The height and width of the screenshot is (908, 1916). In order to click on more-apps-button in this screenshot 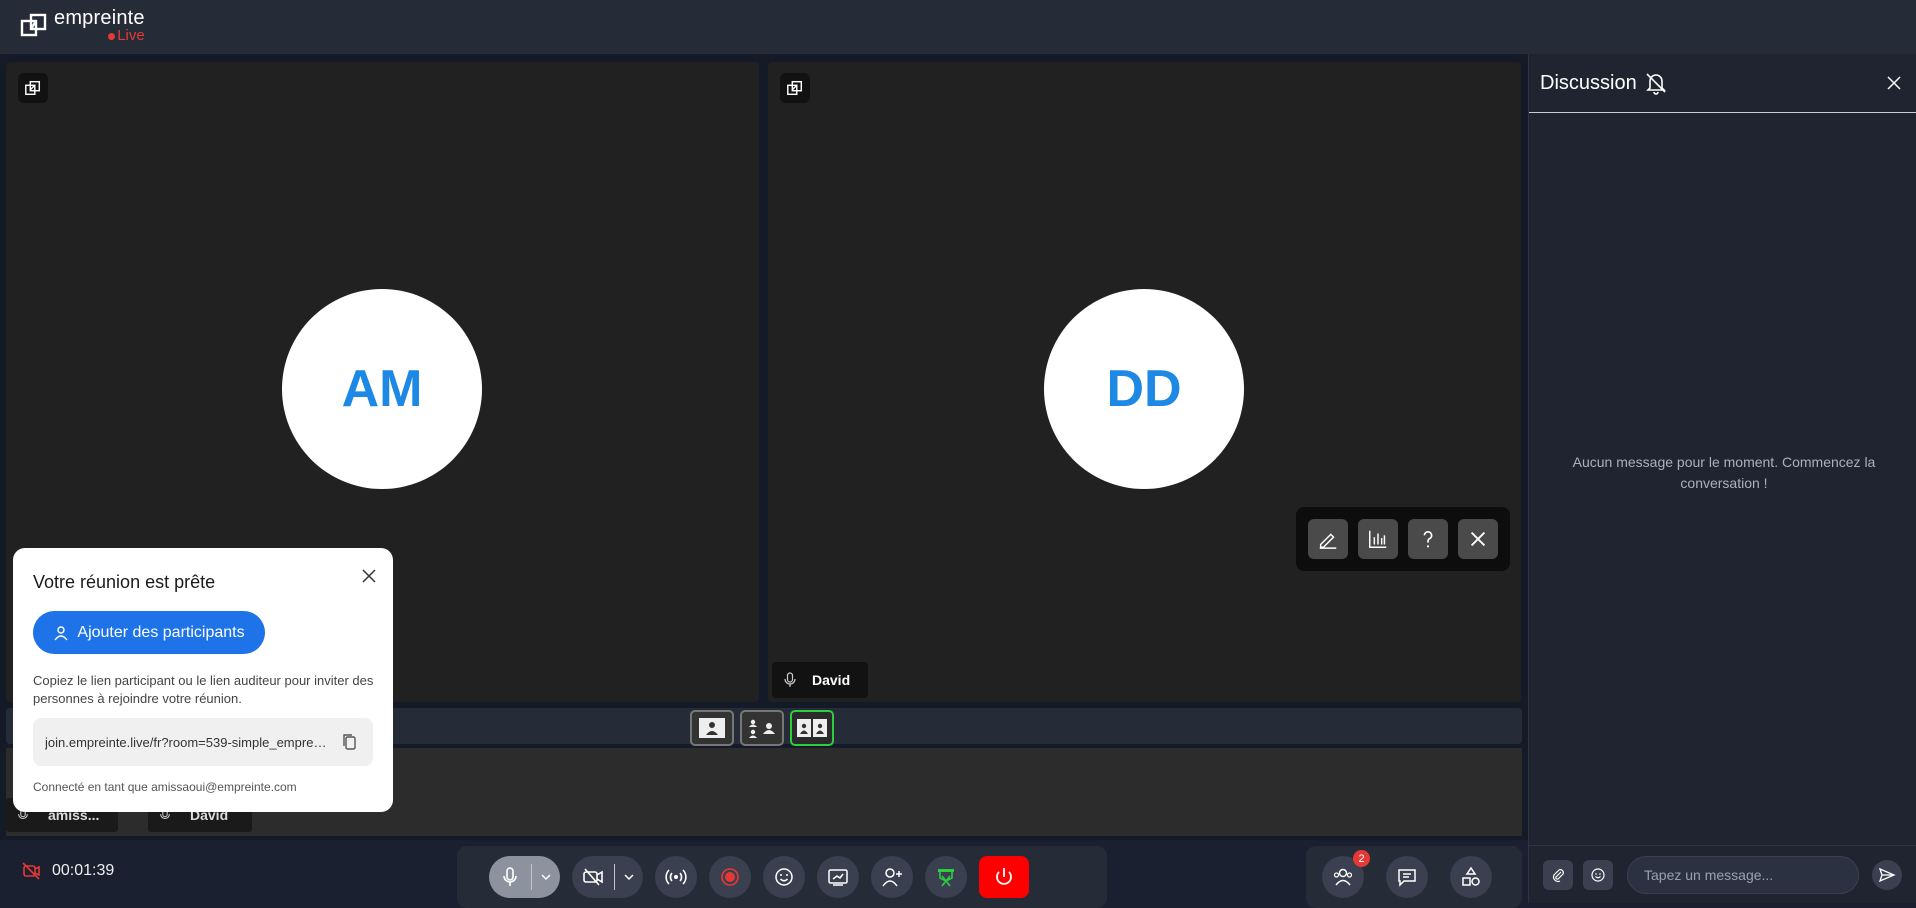, I will do `click(1471, 877)`.